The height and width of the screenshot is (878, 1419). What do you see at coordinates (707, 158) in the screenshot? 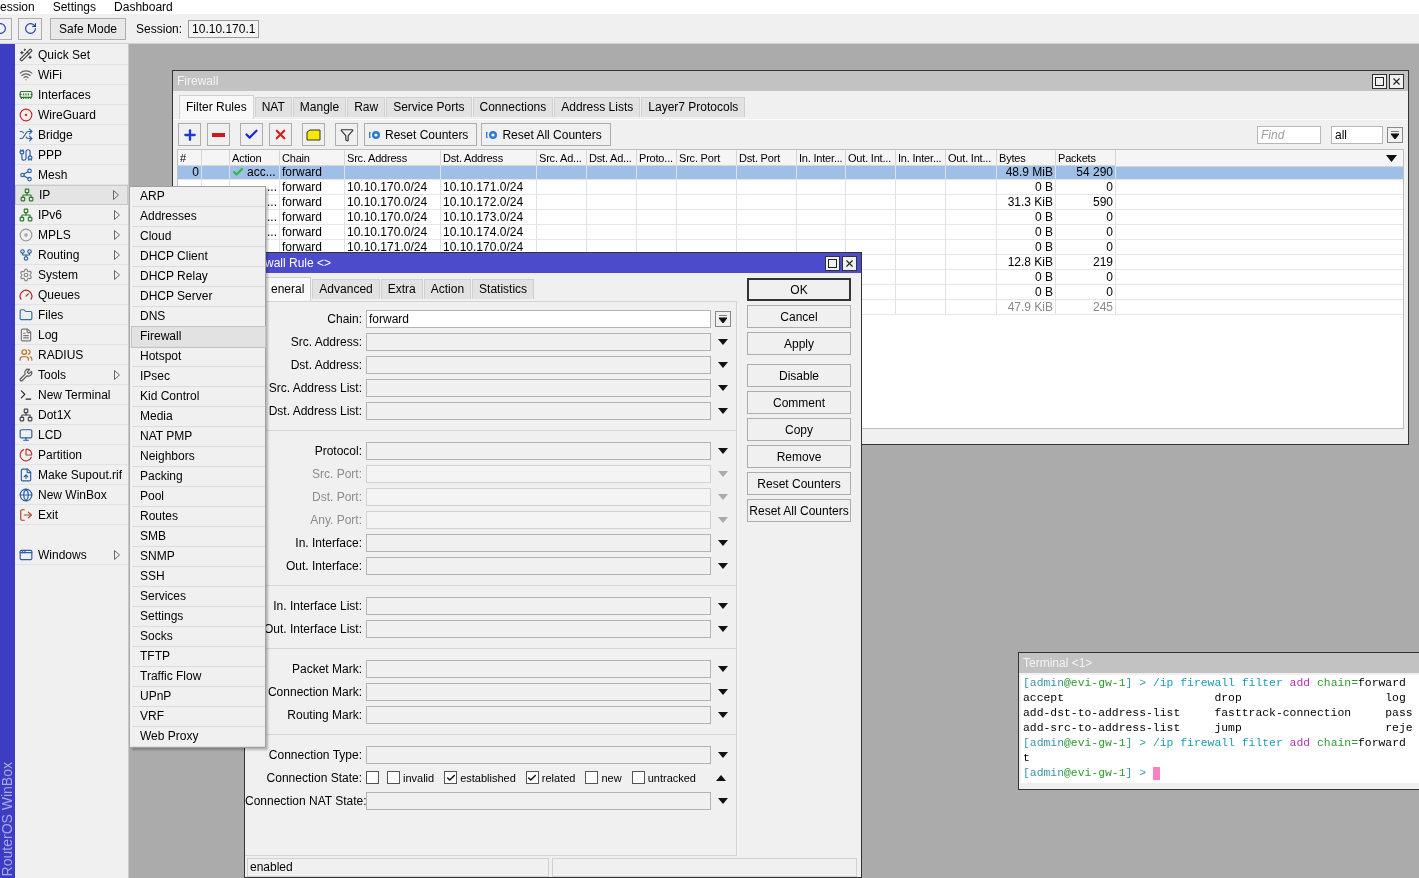
I see `column-header: Src. Port` at bounding box center [707, 158].